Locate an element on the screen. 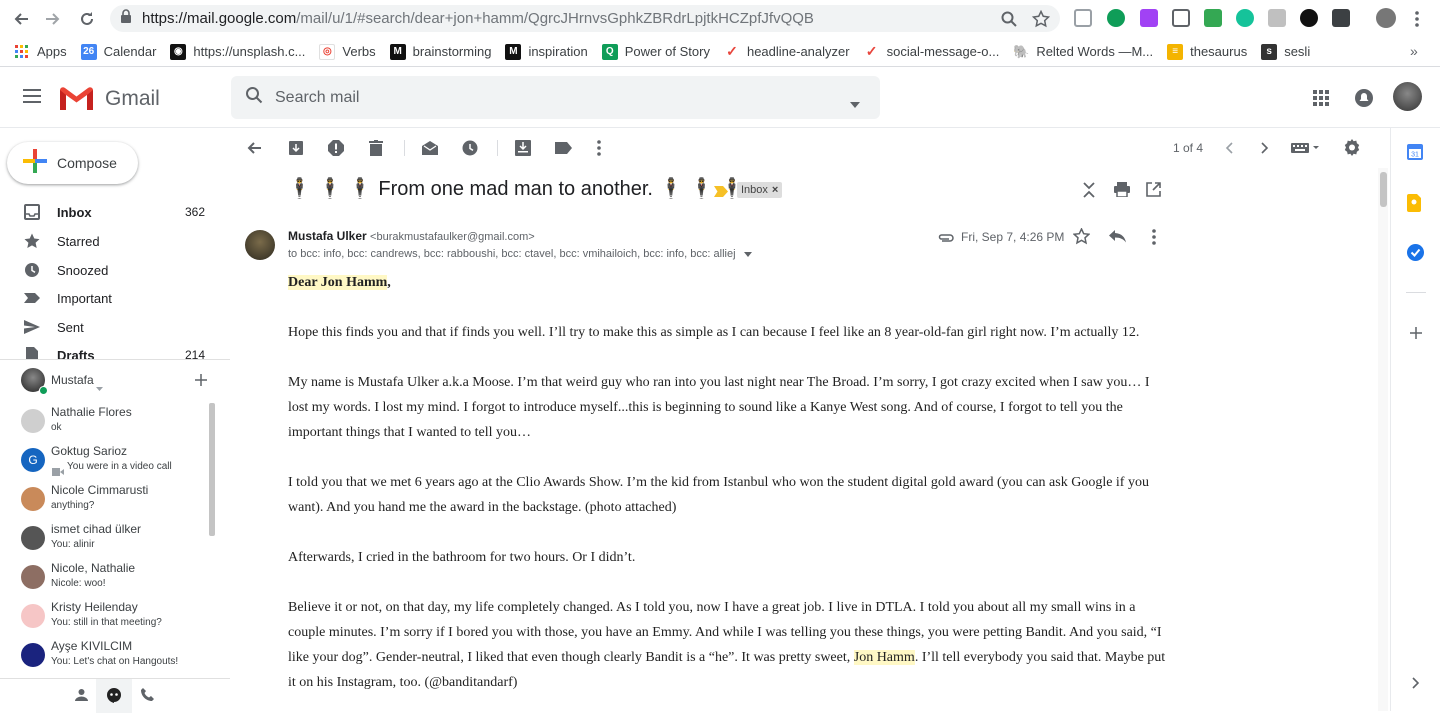  star-message-icon is located at coordinates (1081, 238).